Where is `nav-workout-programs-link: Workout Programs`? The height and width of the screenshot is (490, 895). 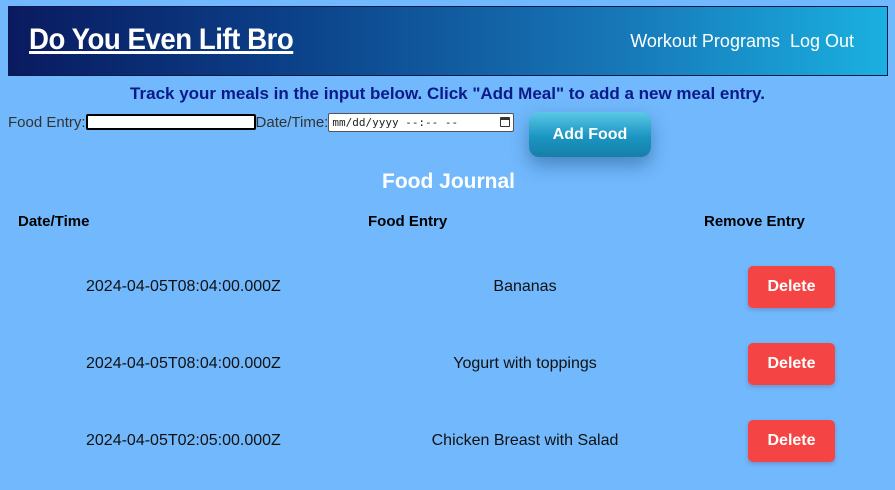 nav-workout-programs-link: Workout Programs is located at coordinates (705, 41).